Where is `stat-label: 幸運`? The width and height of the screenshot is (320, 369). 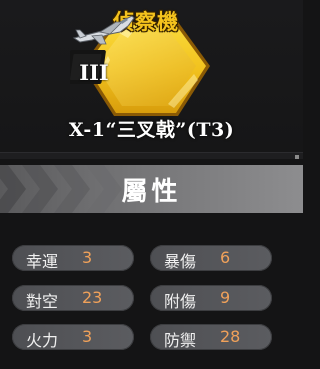
stat-label: 幸運 is located at coordinates (42, 261).